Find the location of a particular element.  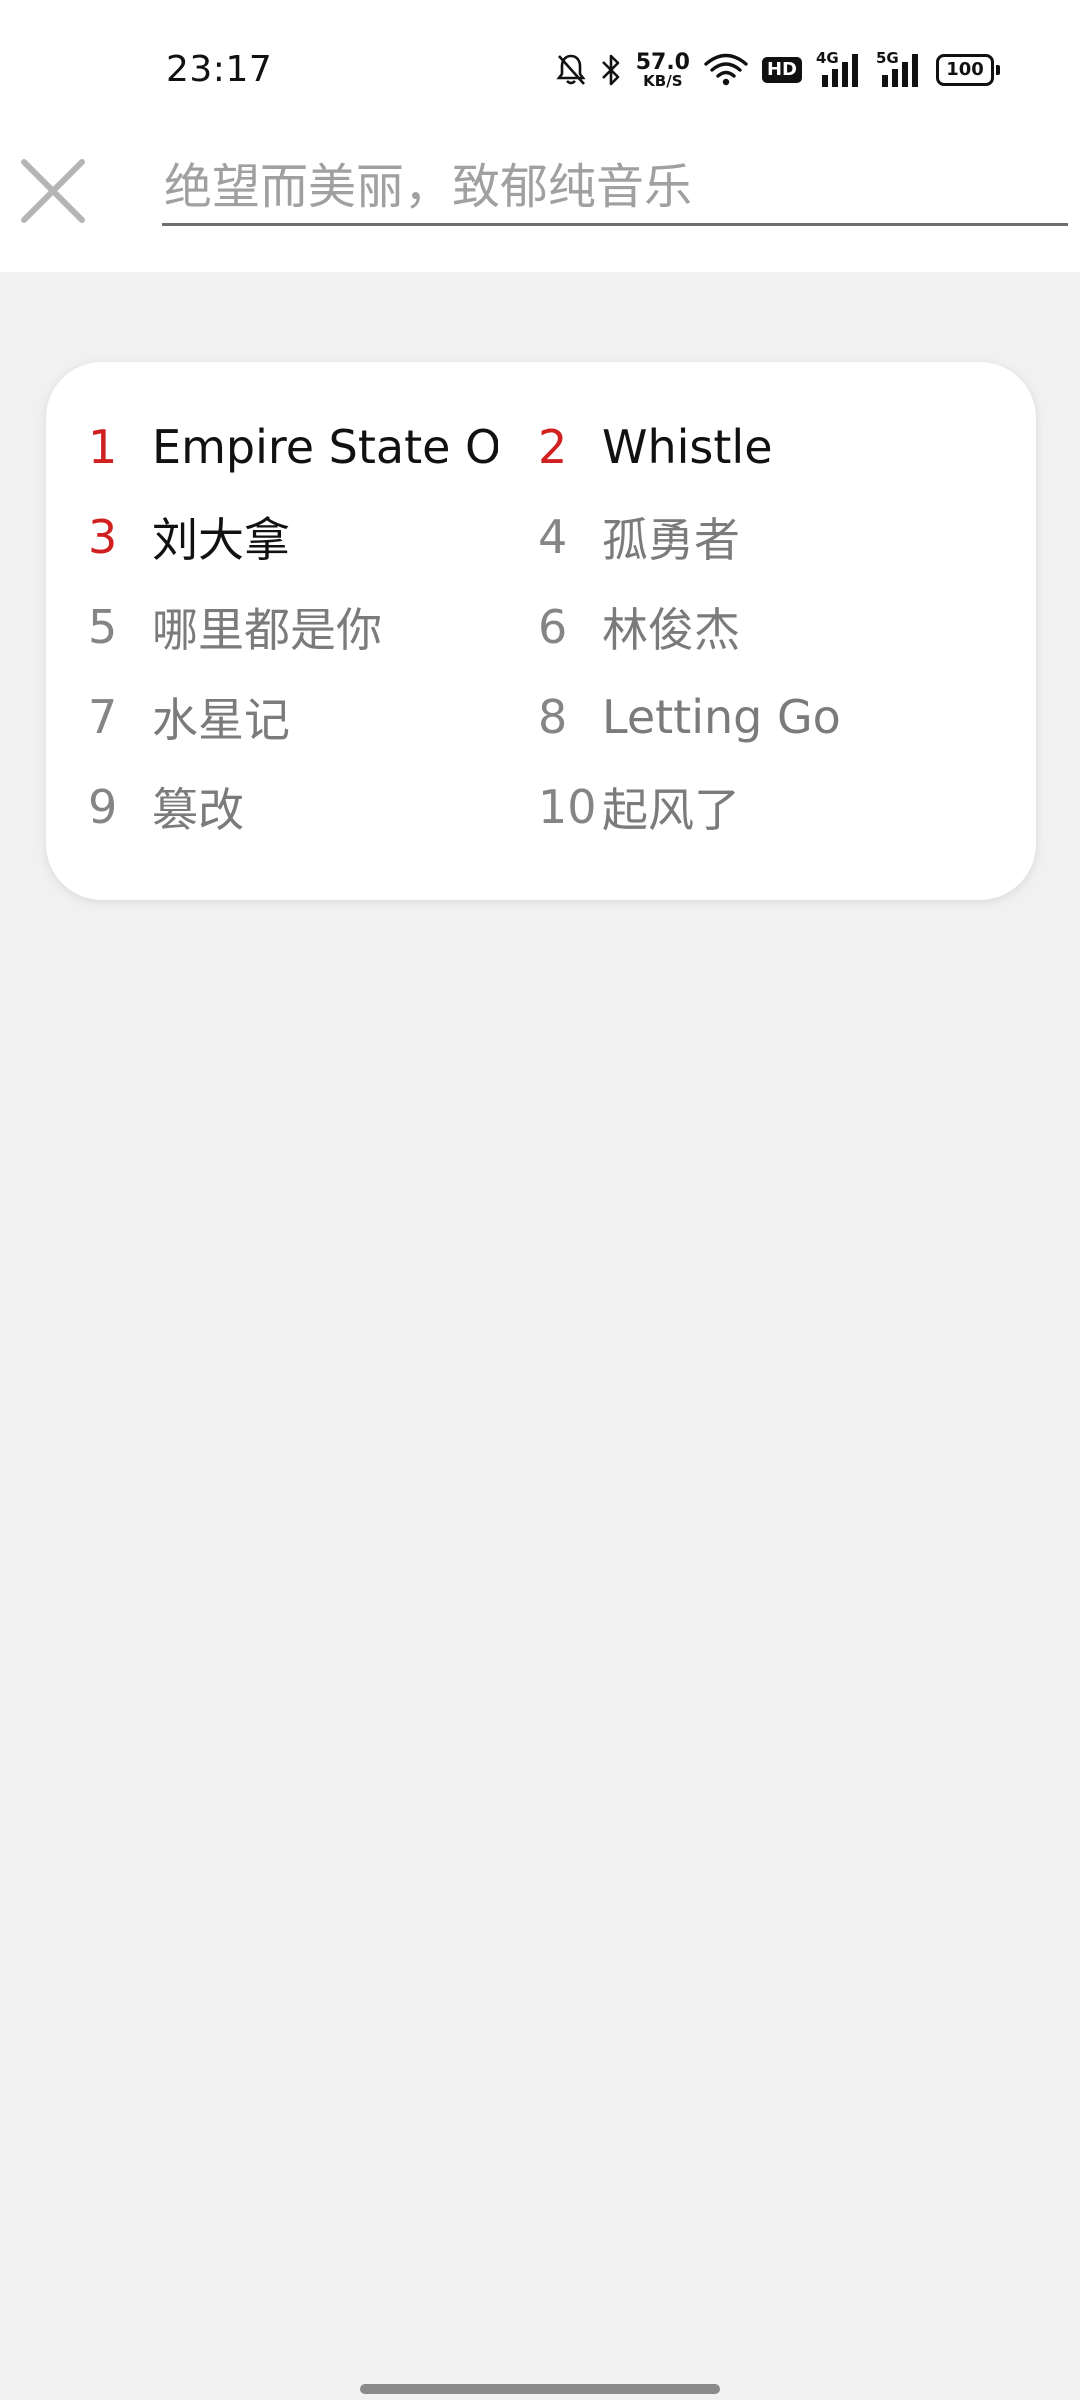

hot-search-item: 6 林俊杰 is located at coordinates (639, 627).